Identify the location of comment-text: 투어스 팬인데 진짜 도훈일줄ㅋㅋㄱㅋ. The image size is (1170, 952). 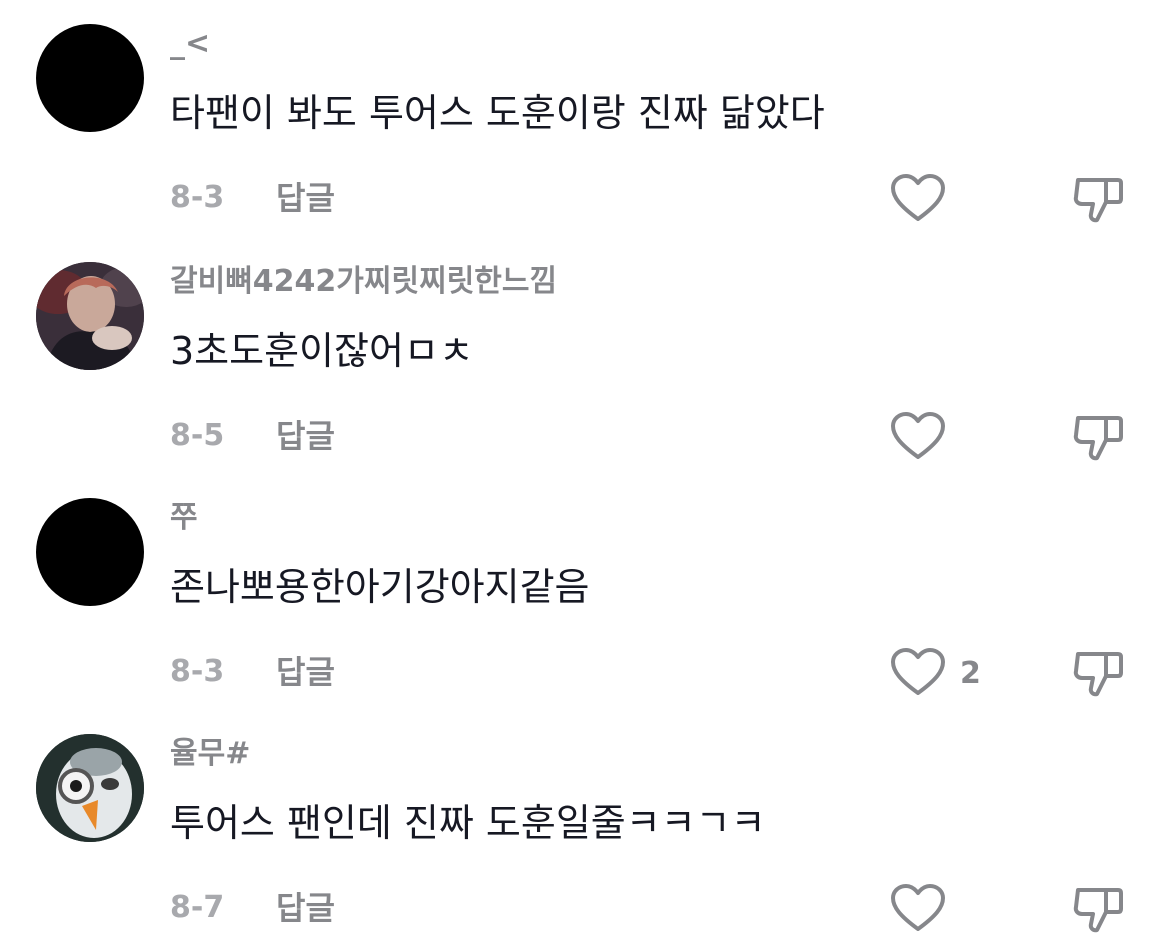
(468, 823).